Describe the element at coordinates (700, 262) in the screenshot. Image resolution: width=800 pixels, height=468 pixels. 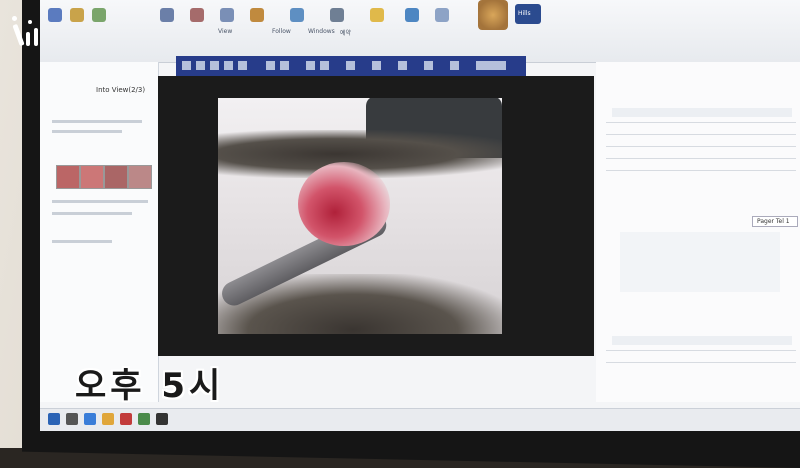
I see `chart-area` at that location.